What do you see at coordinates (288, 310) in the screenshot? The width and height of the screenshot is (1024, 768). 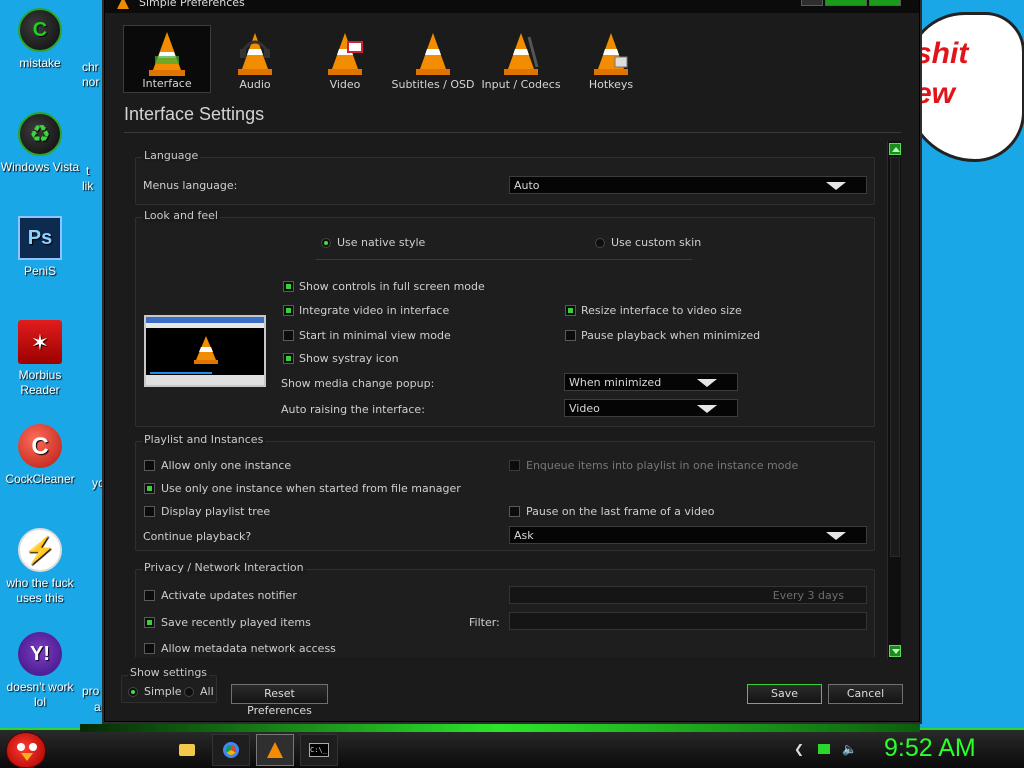 I see `integrate-video-checkbox` at bounding box center [288, 310].